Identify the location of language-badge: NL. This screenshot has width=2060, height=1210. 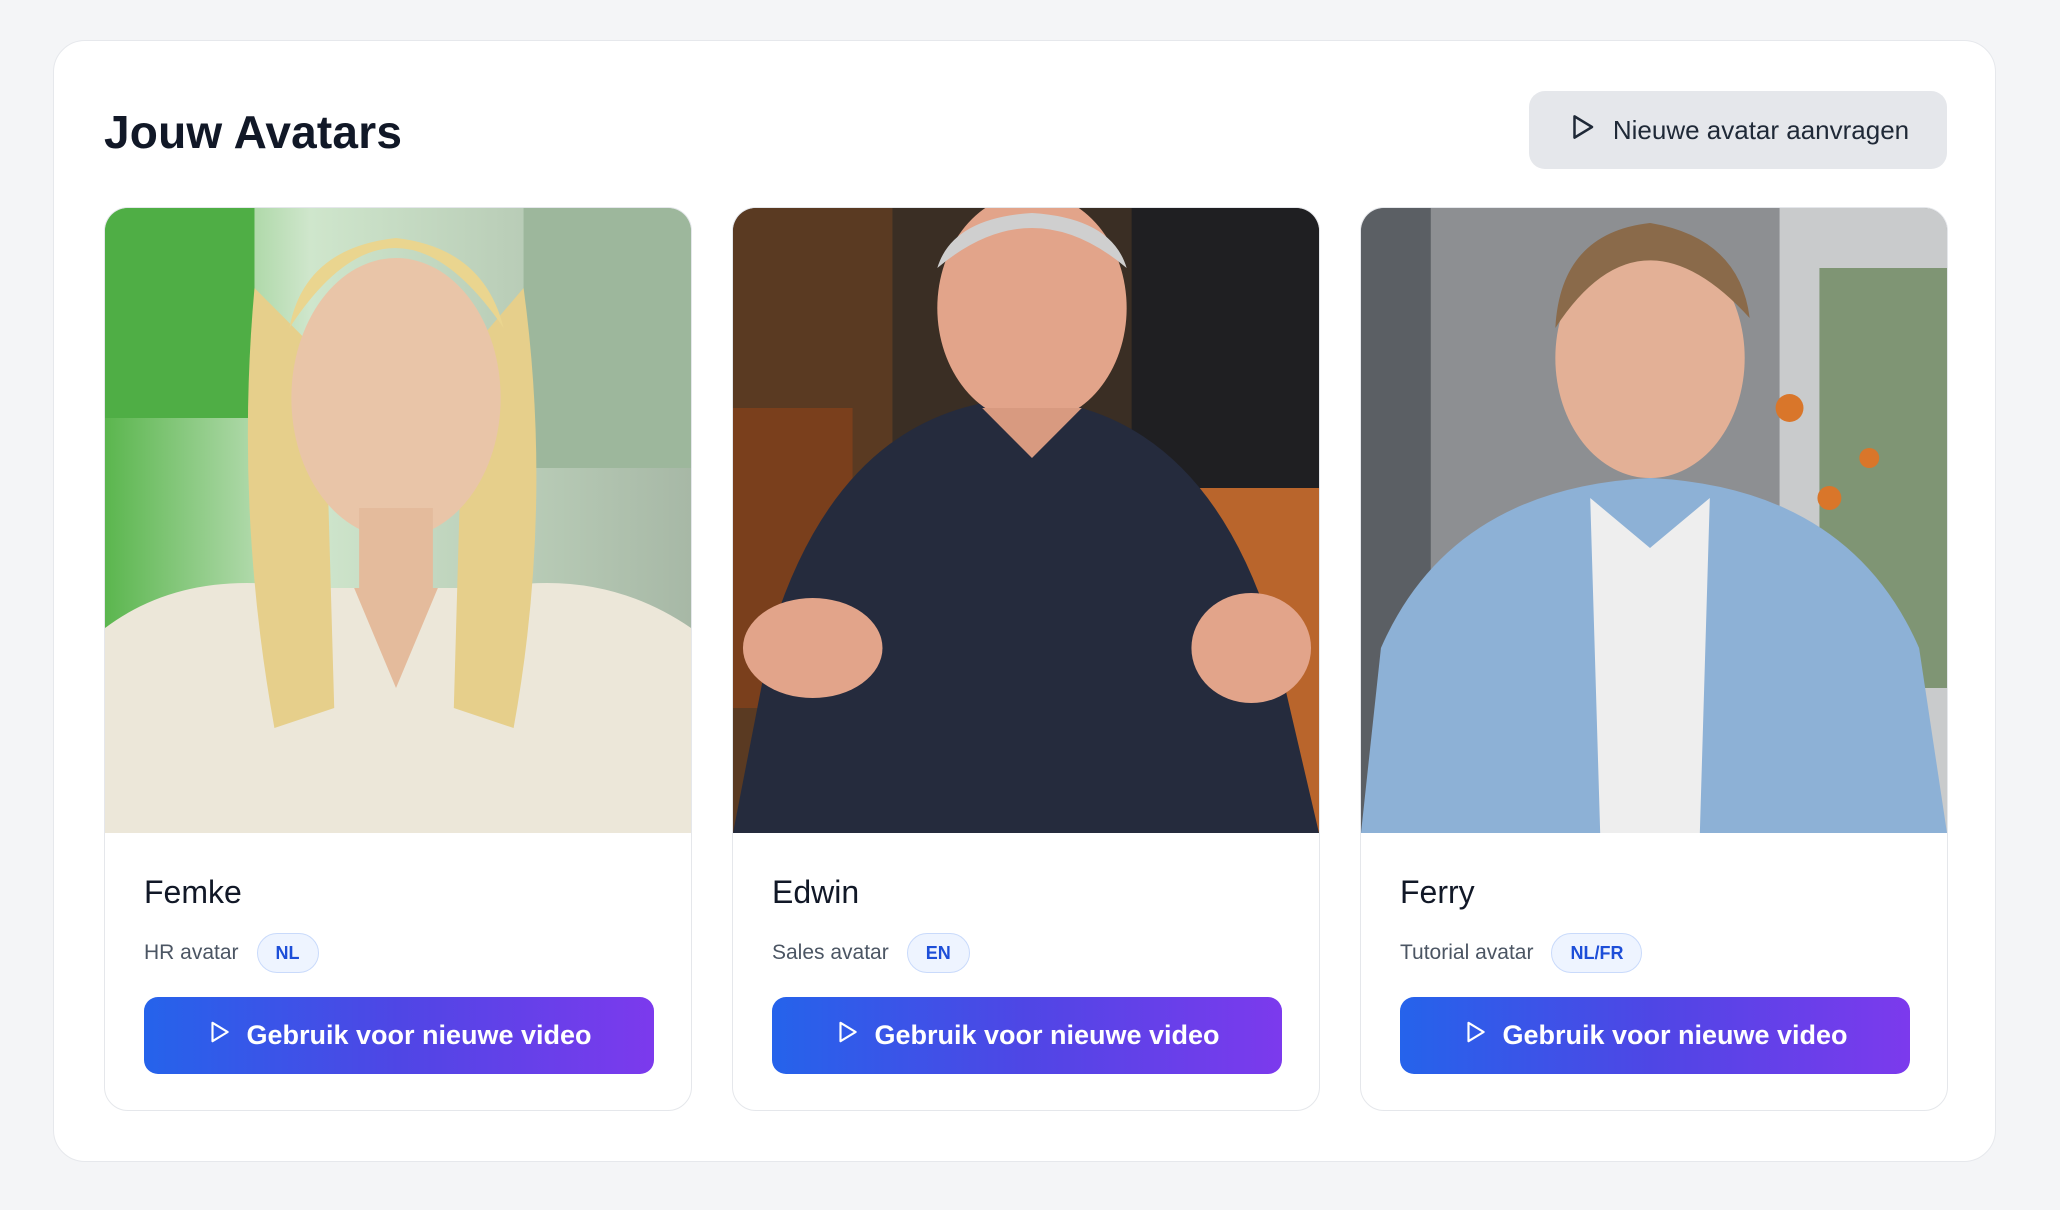
(287, 953).